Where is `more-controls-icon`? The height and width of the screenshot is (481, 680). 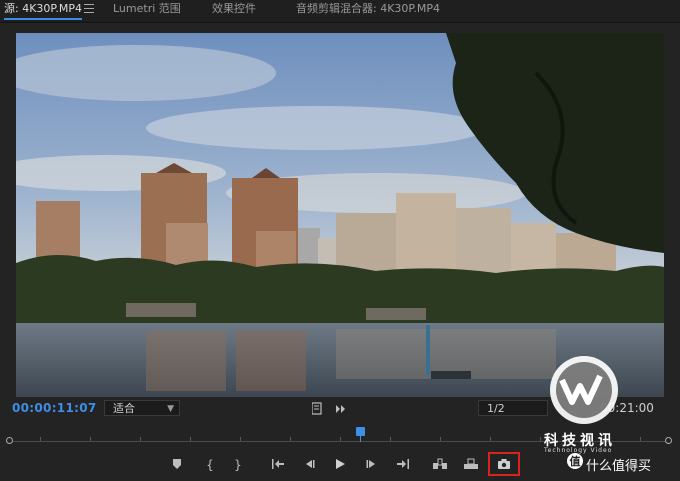 more-controls-icon is located at coordinates (340, 409).